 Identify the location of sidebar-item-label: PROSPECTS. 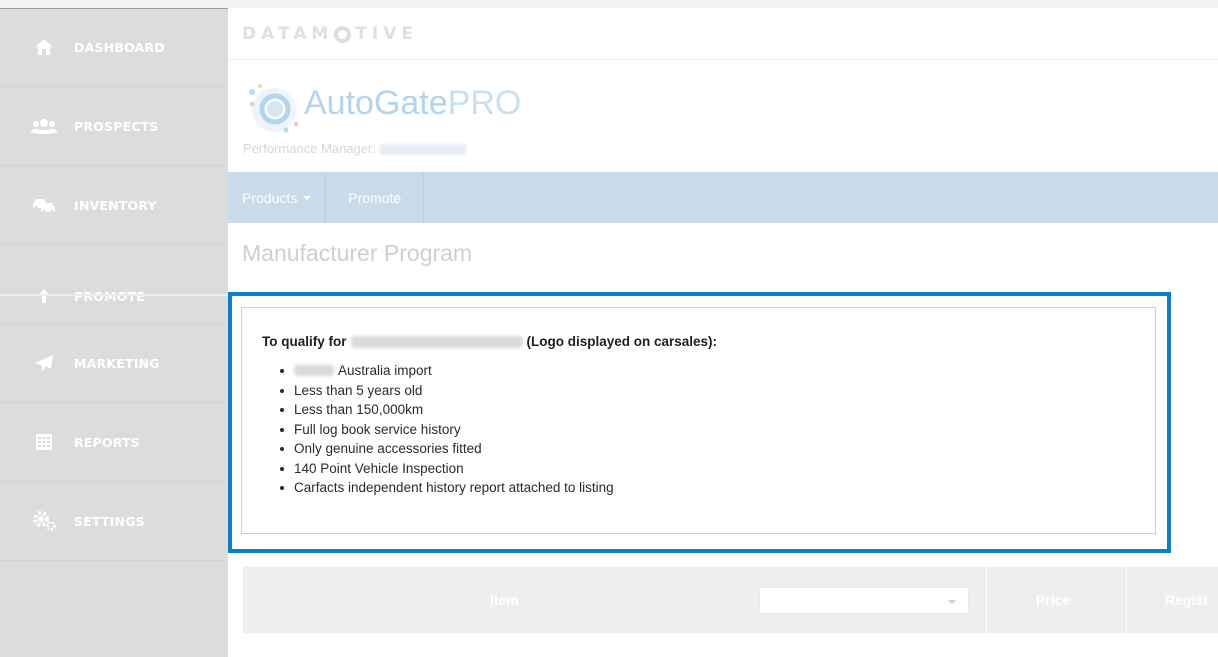
(116, 126).